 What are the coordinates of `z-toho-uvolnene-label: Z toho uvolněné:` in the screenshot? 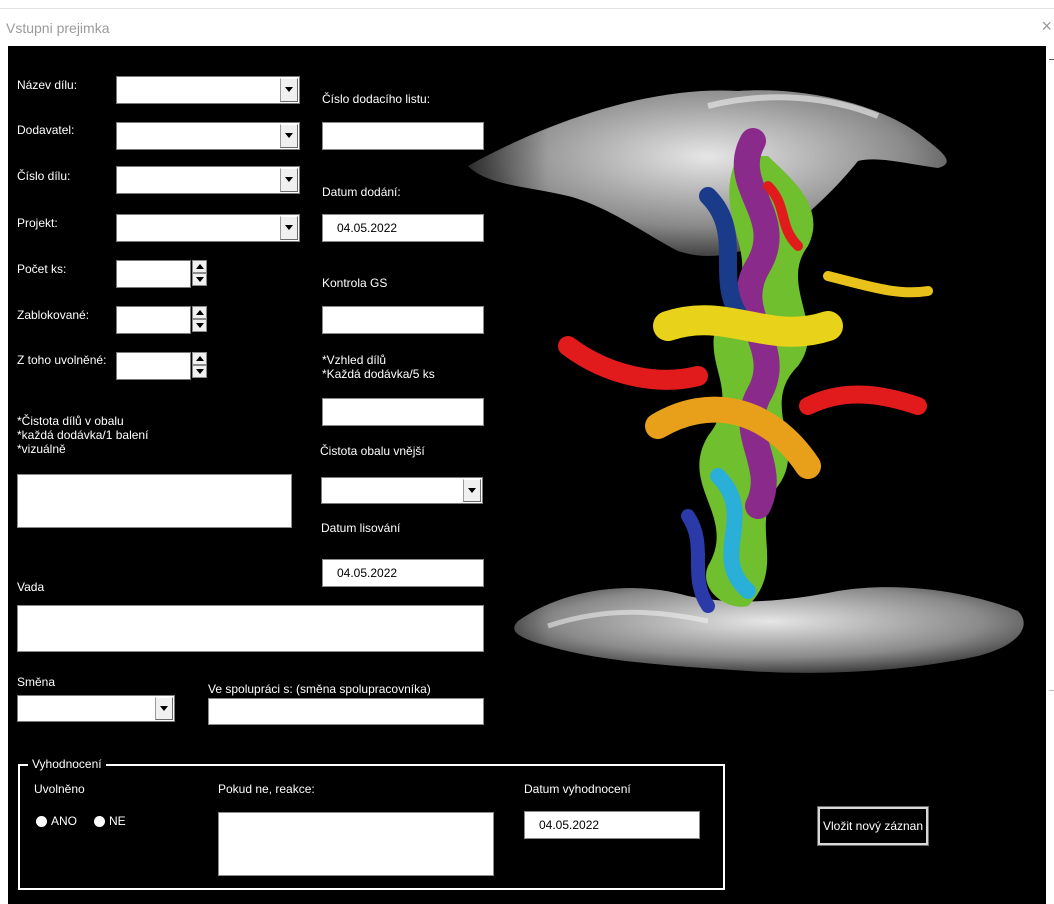 It's located at (62, 360).